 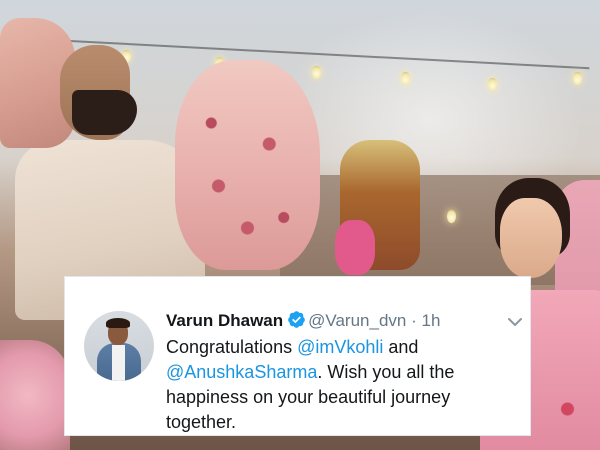 What do you see at coordinates (515, 322) in the screenshot?
I see `chevron-down-icon` at bounding box center [515, 322].